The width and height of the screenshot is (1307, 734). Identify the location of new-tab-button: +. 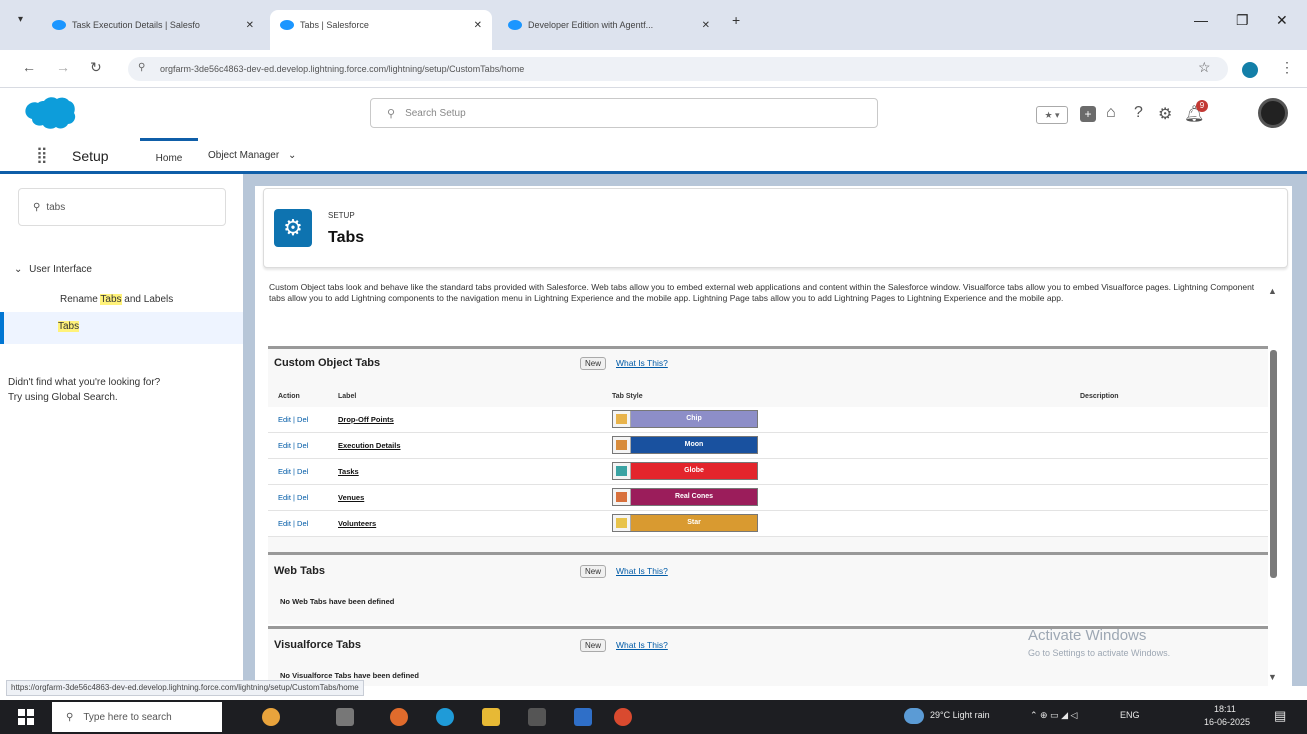
(736, 20).